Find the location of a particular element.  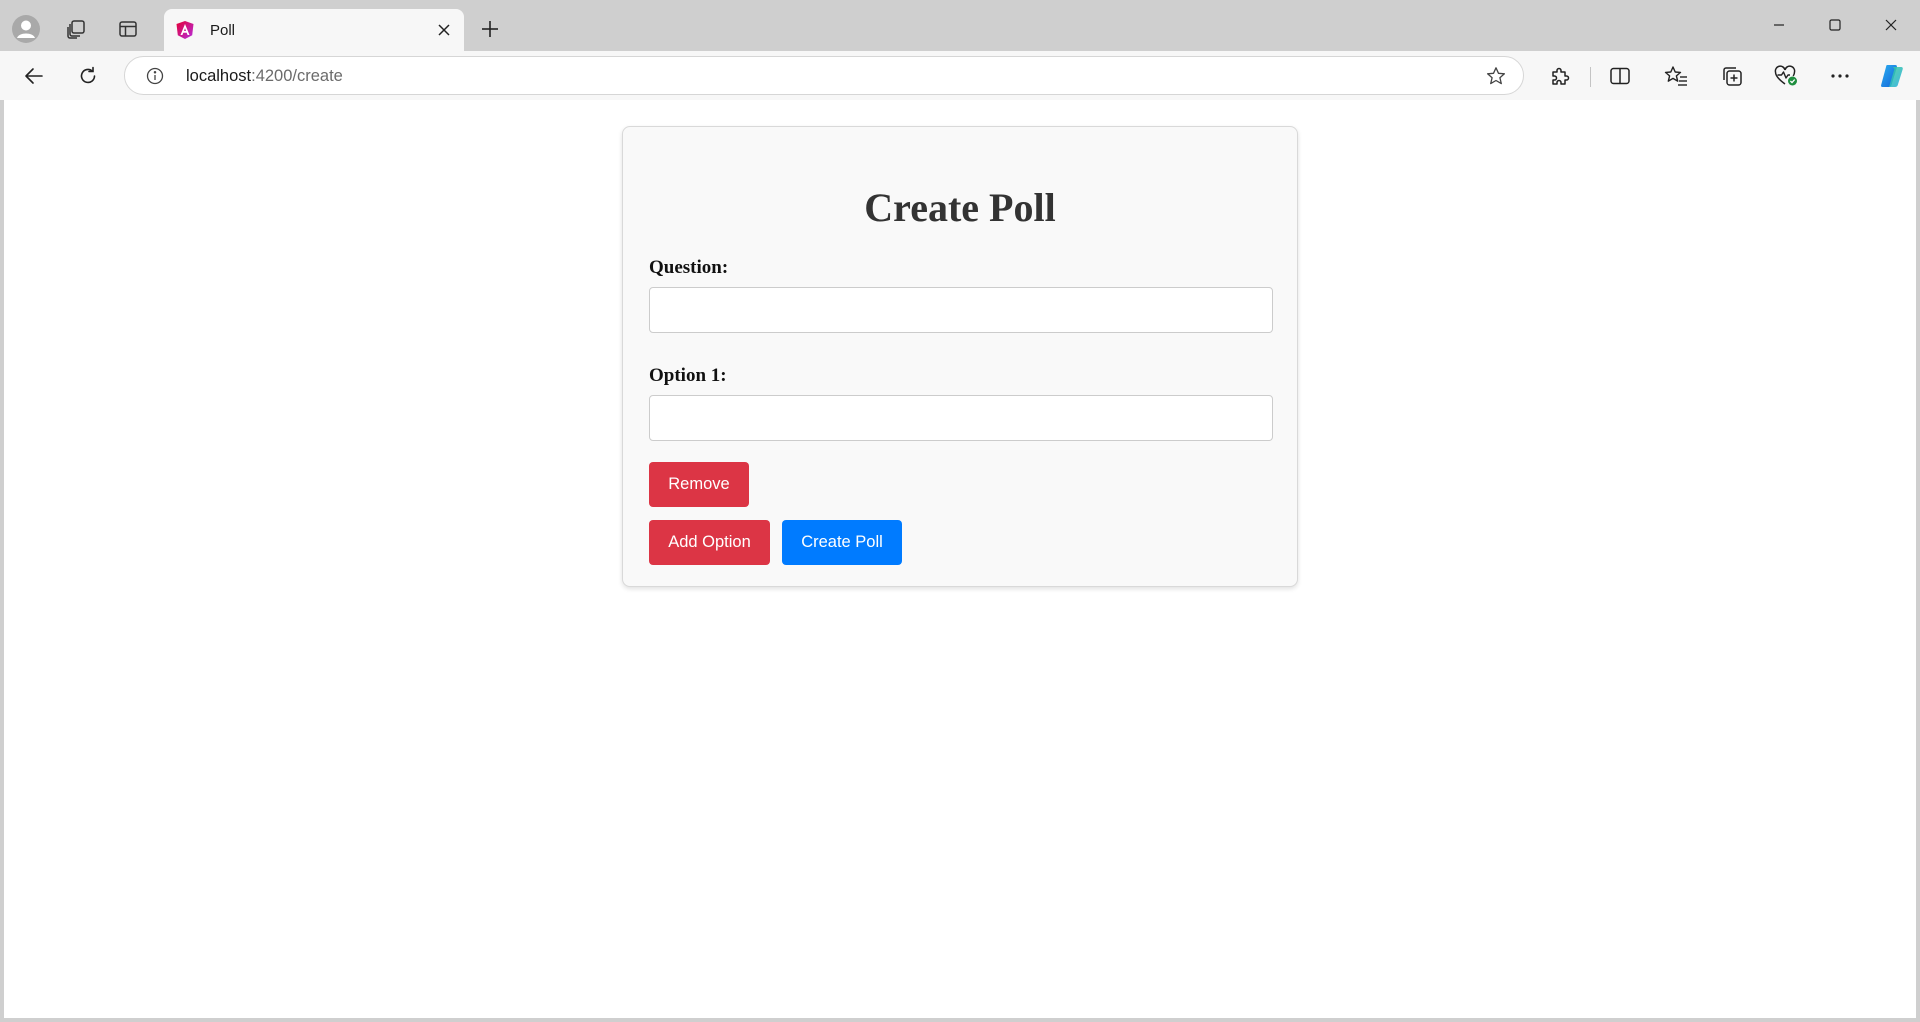

copilot-button is located at coordinates (1892, 76).